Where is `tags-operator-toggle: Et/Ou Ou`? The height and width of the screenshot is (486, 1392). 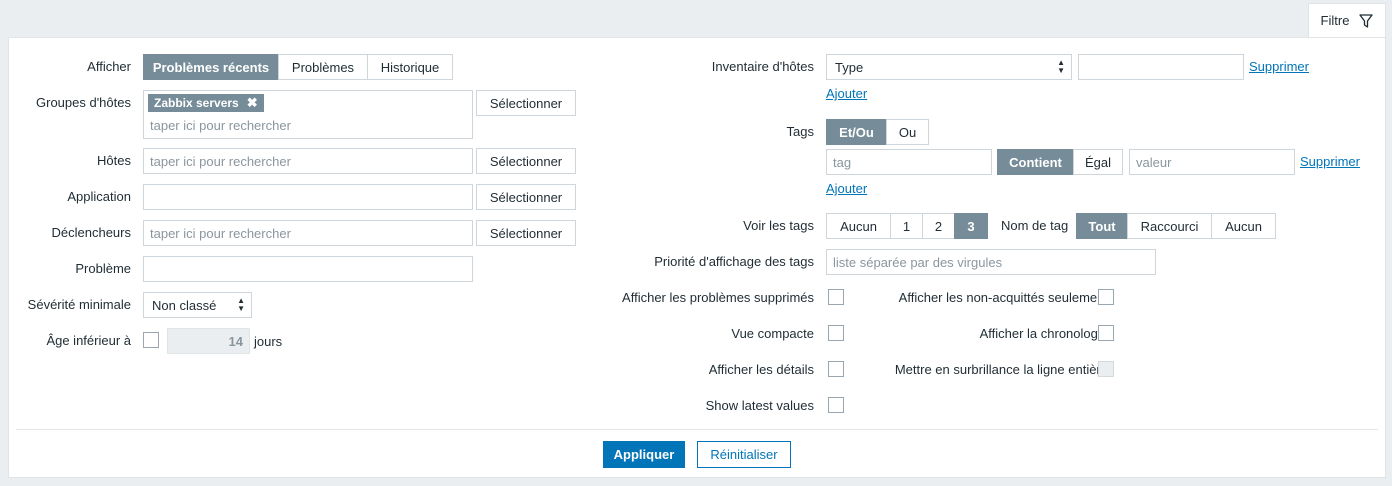 tags-operator-toggle: Et/Ou Ou is located at coordinates (877, 132).